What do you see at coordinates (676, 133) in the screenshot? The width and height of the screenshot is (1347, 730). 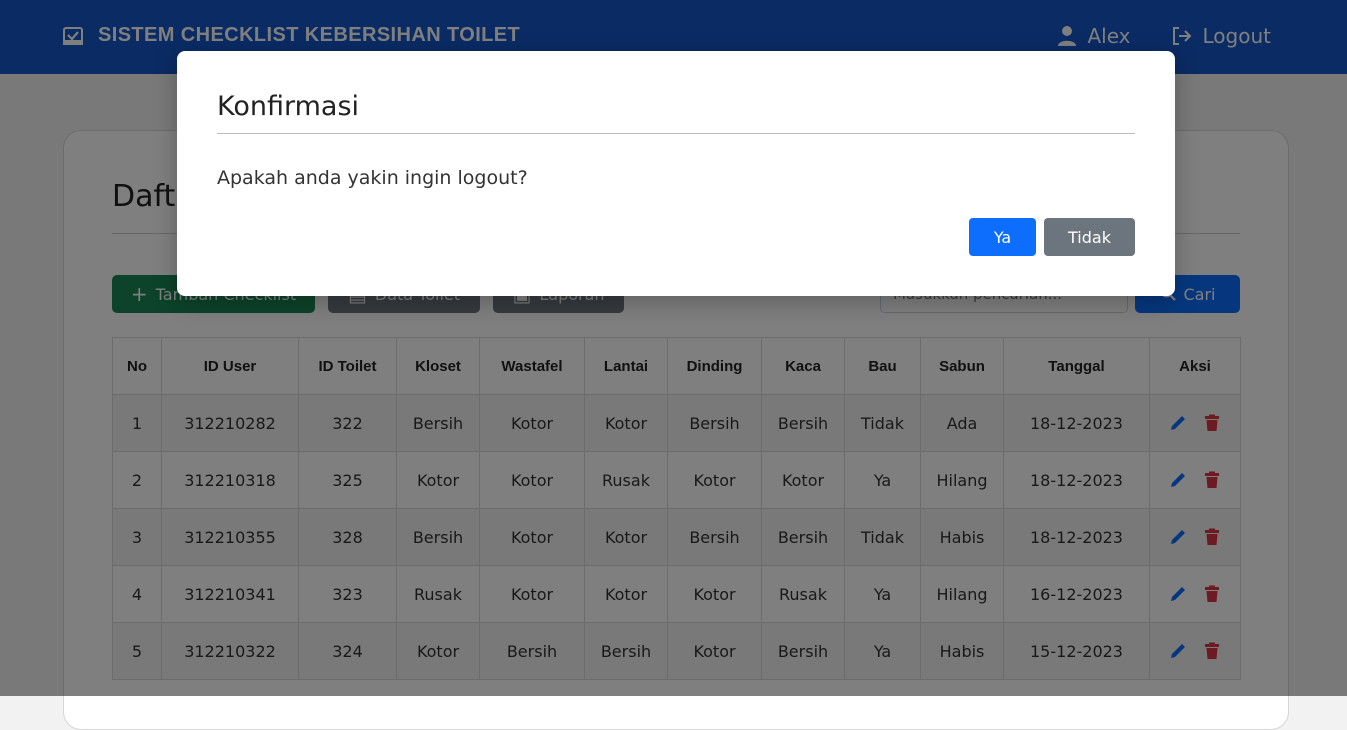 I see `modal-divider` at bounding box center [676, 133].